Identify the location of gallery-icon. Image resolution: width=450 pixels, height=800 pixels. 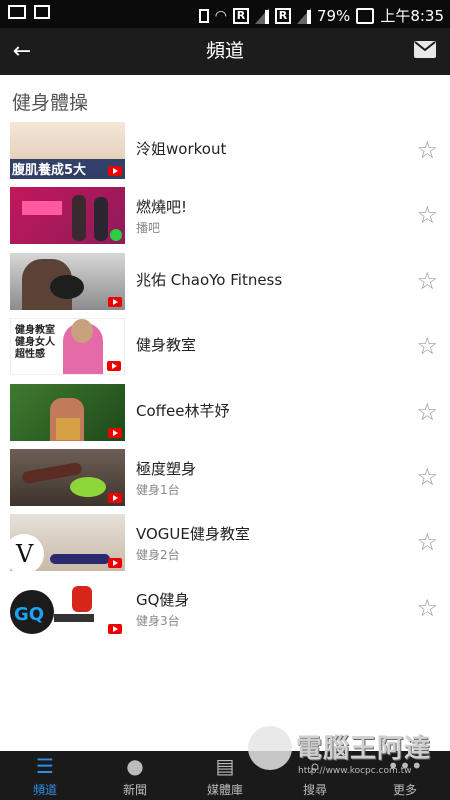
(42, 12).